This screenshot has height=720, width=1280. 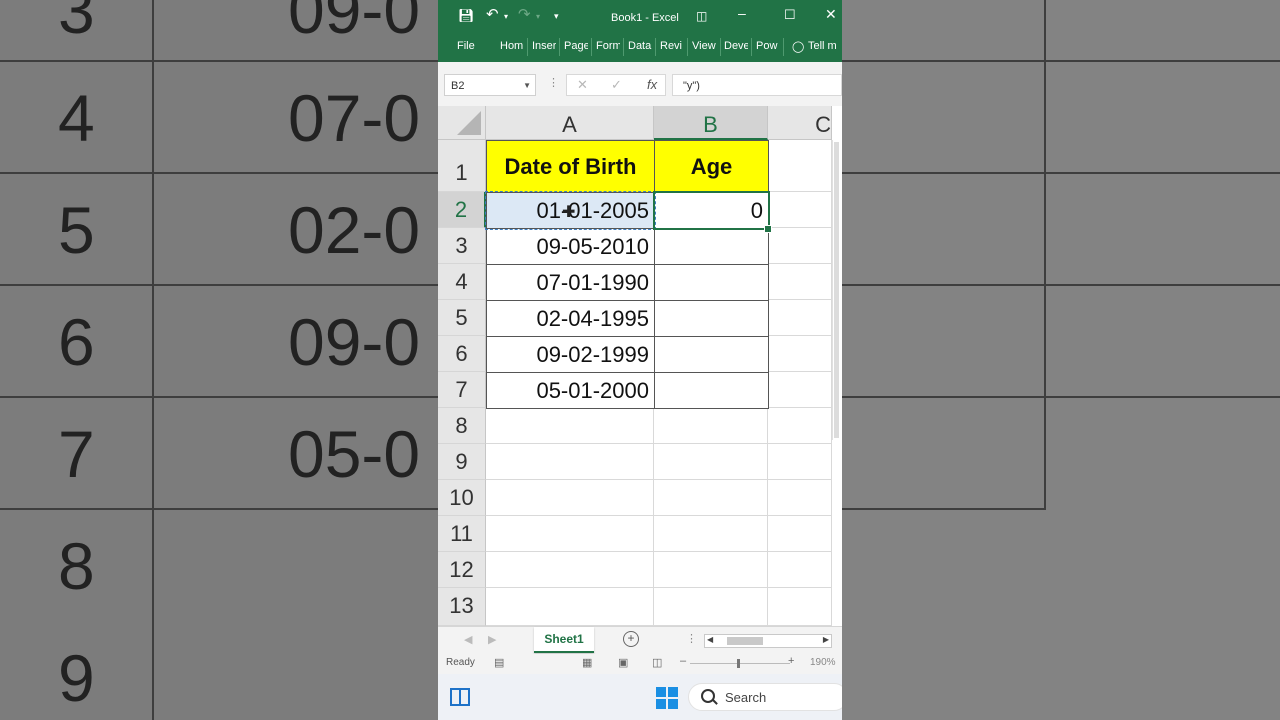 I want to click on scroll-left-icon: ◀, so click(x=710, y=639).